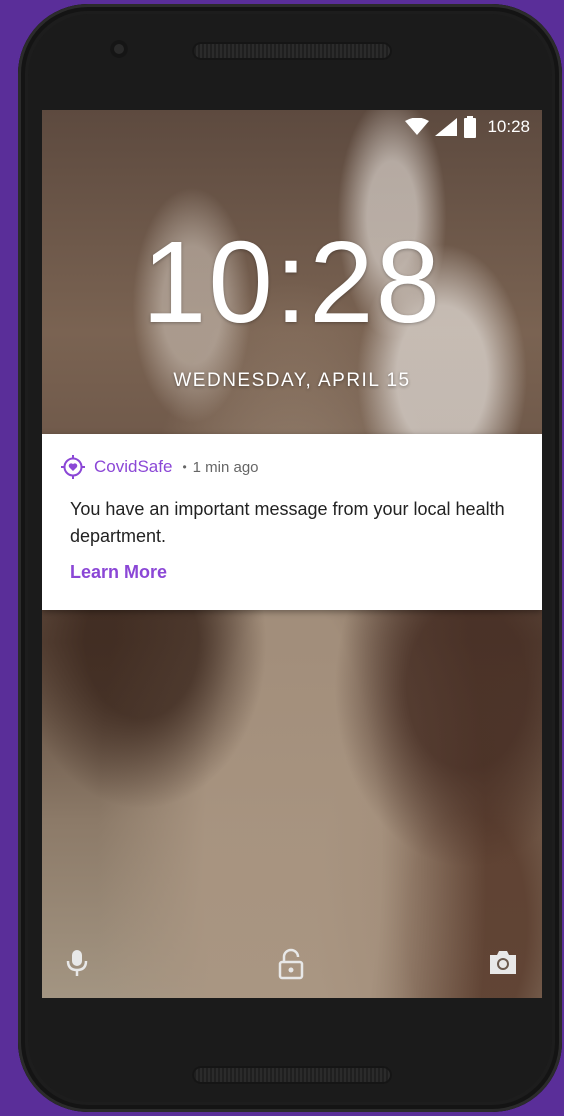 The width and height of the screenshot is (564, 1116). I want to click on wifi-icon, so click(417, 126).